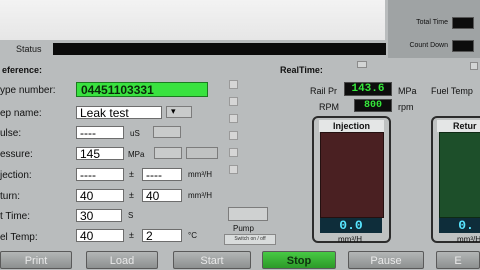  What do you see at coordinates (131, 235) in the screenshot?
I see `fuel-temp-tolerance-sign: ±` at bounding box center [131, 235].